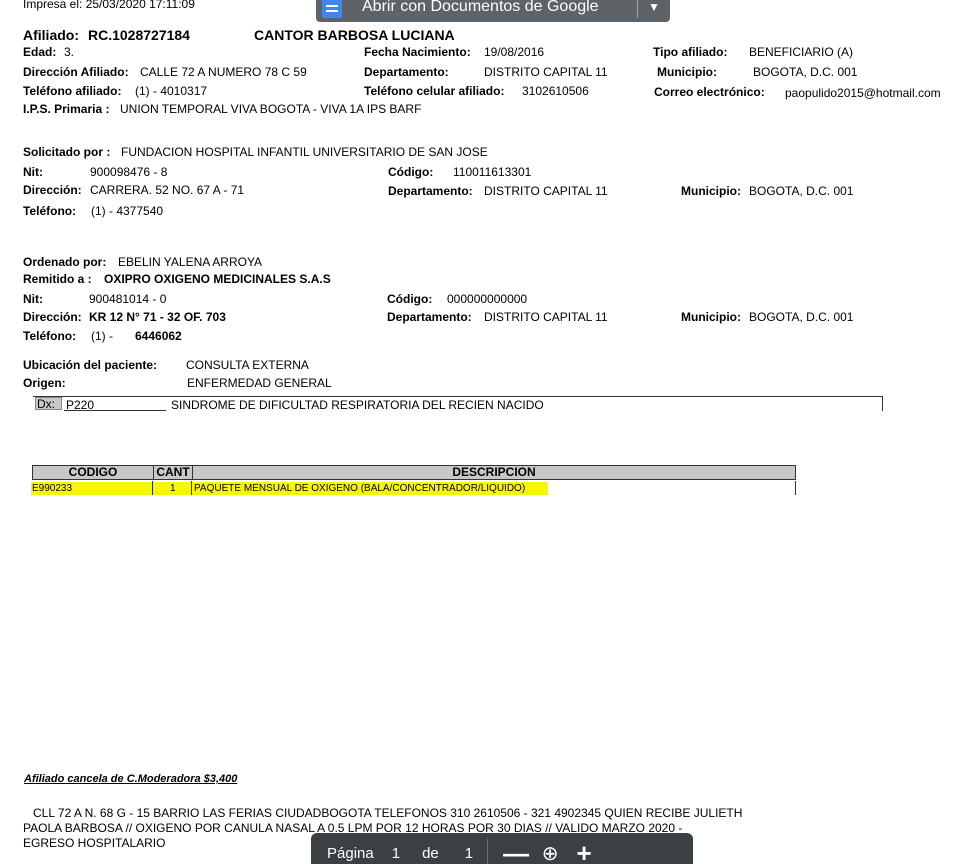 Image resolution: width=961 pixels, height=864 pixels. Describe the element at coordinates (396, 853) in the screenshot. I see `page-current: 1` at that location.